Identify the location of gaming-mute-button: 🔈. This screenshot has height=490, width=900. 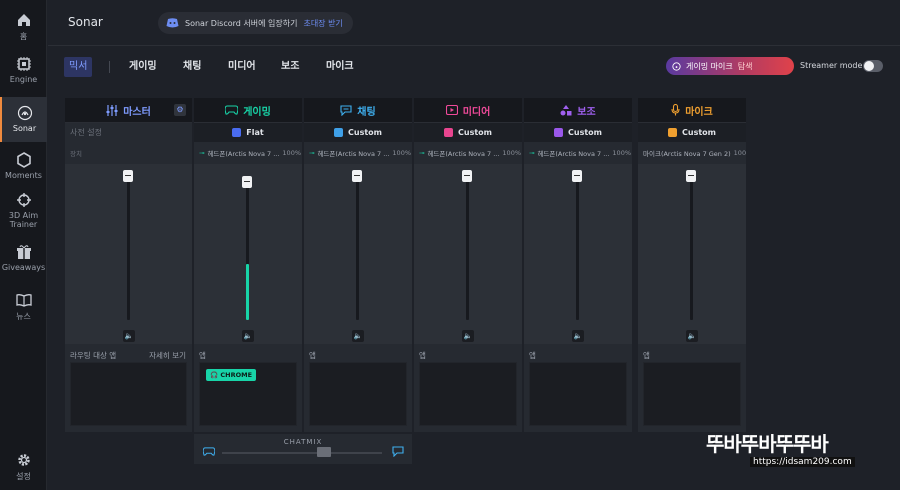
(248, 336).